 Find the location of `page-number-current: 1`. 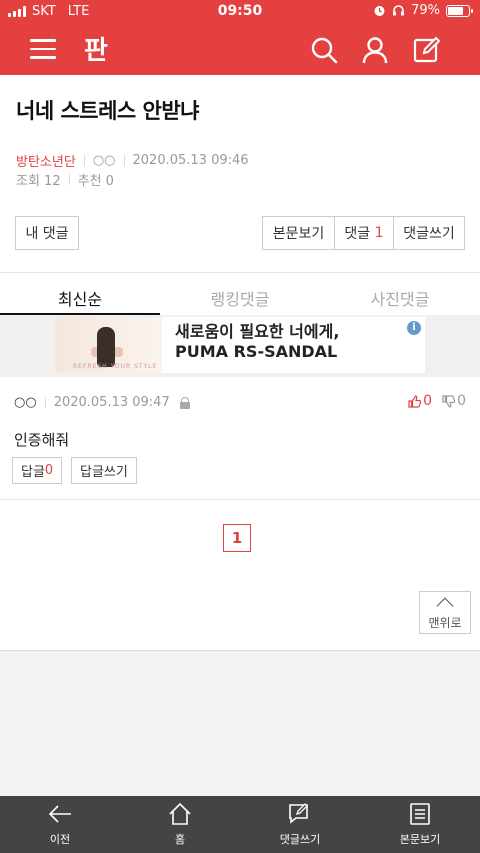

page-number-current: 1 is located at coordinates (237, 538).